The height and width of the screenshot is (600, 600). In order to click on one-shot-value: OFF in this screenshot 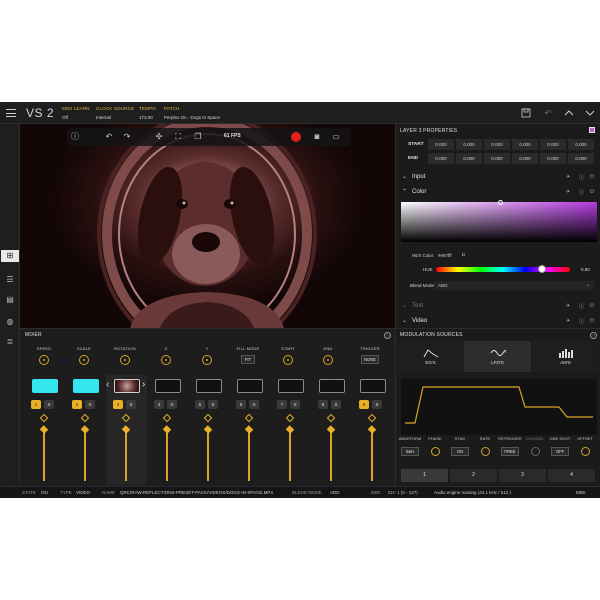, I will do `click(560, 451)`.